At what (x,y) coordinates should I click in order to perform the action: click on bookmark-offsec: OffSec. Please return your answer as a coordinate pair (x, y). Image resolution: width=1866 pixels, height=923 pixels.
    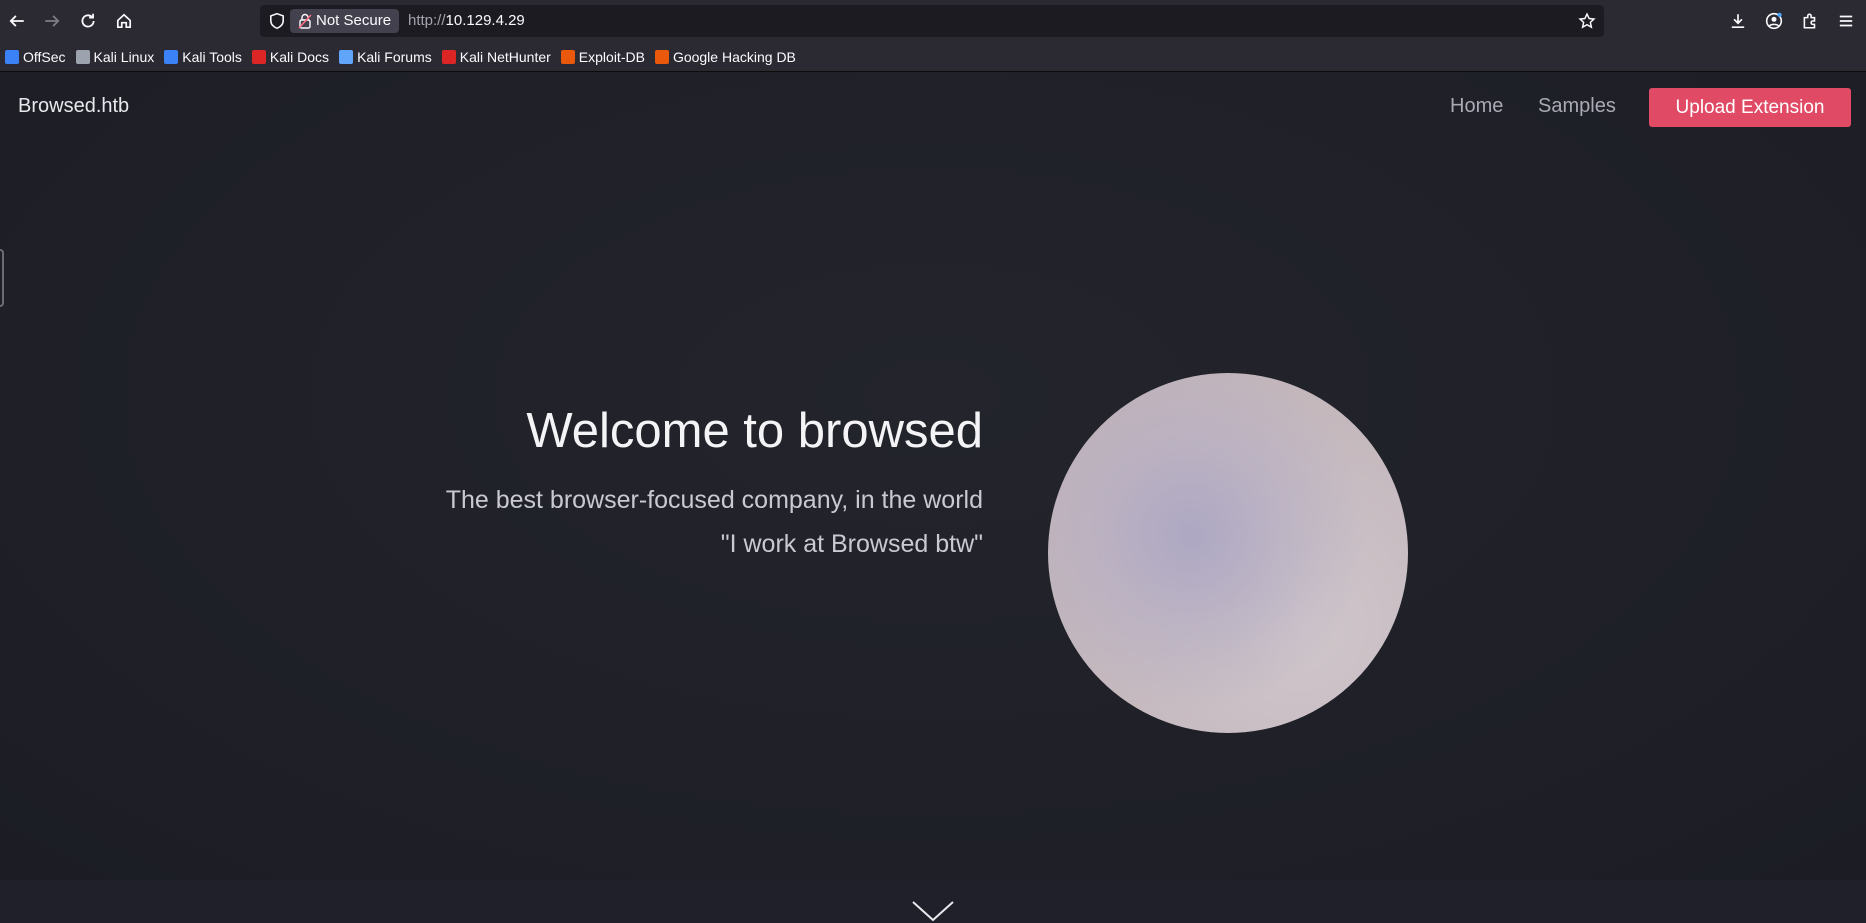
    Looking at the image, I should click on (38, 57).